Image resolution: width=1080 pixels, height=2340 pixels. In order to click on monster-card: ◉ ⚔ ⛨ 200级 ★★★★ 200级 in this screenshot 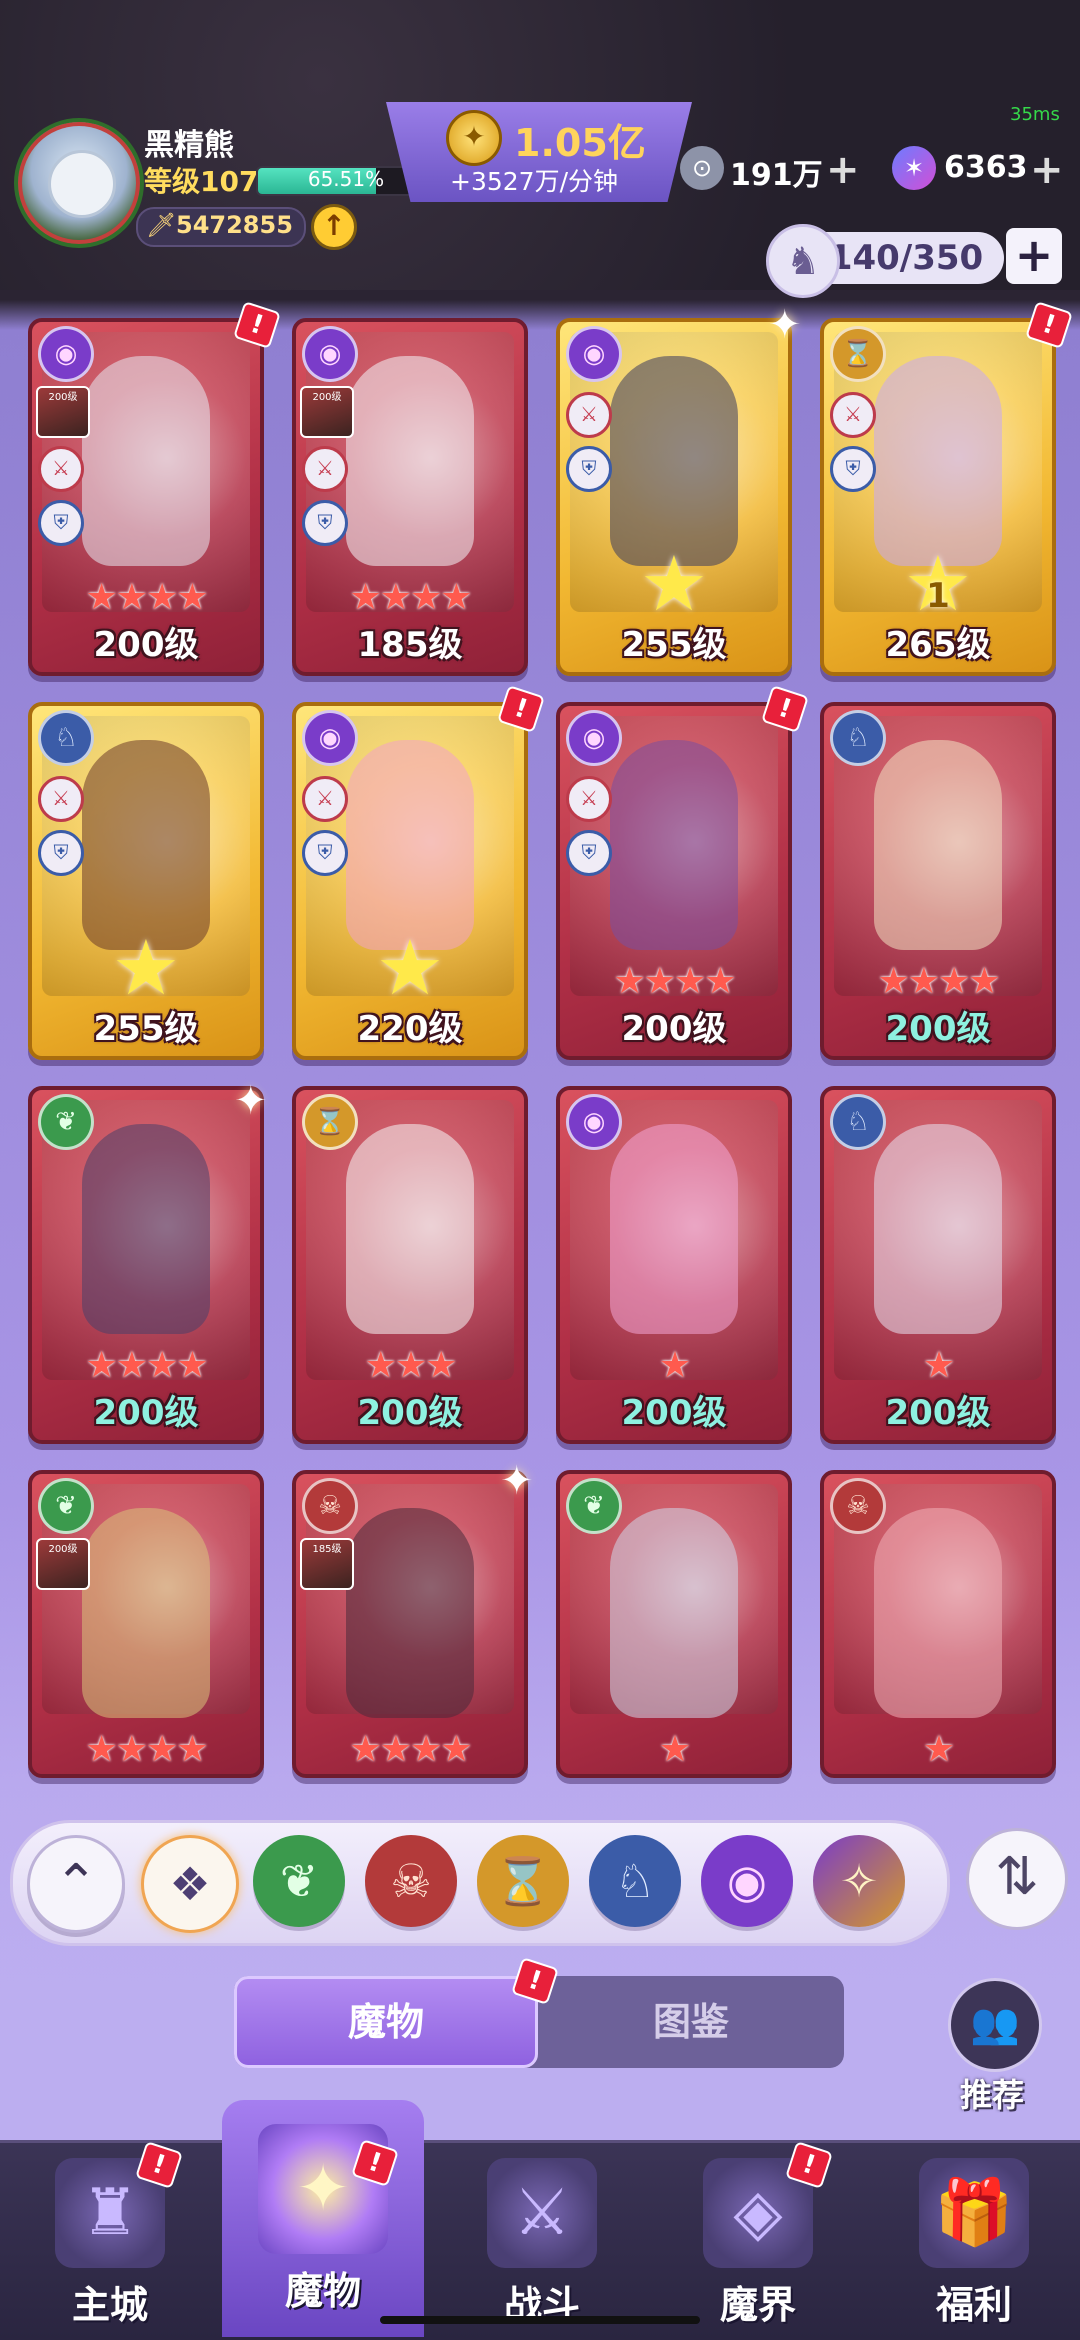, I will do `click(146, 497)`.